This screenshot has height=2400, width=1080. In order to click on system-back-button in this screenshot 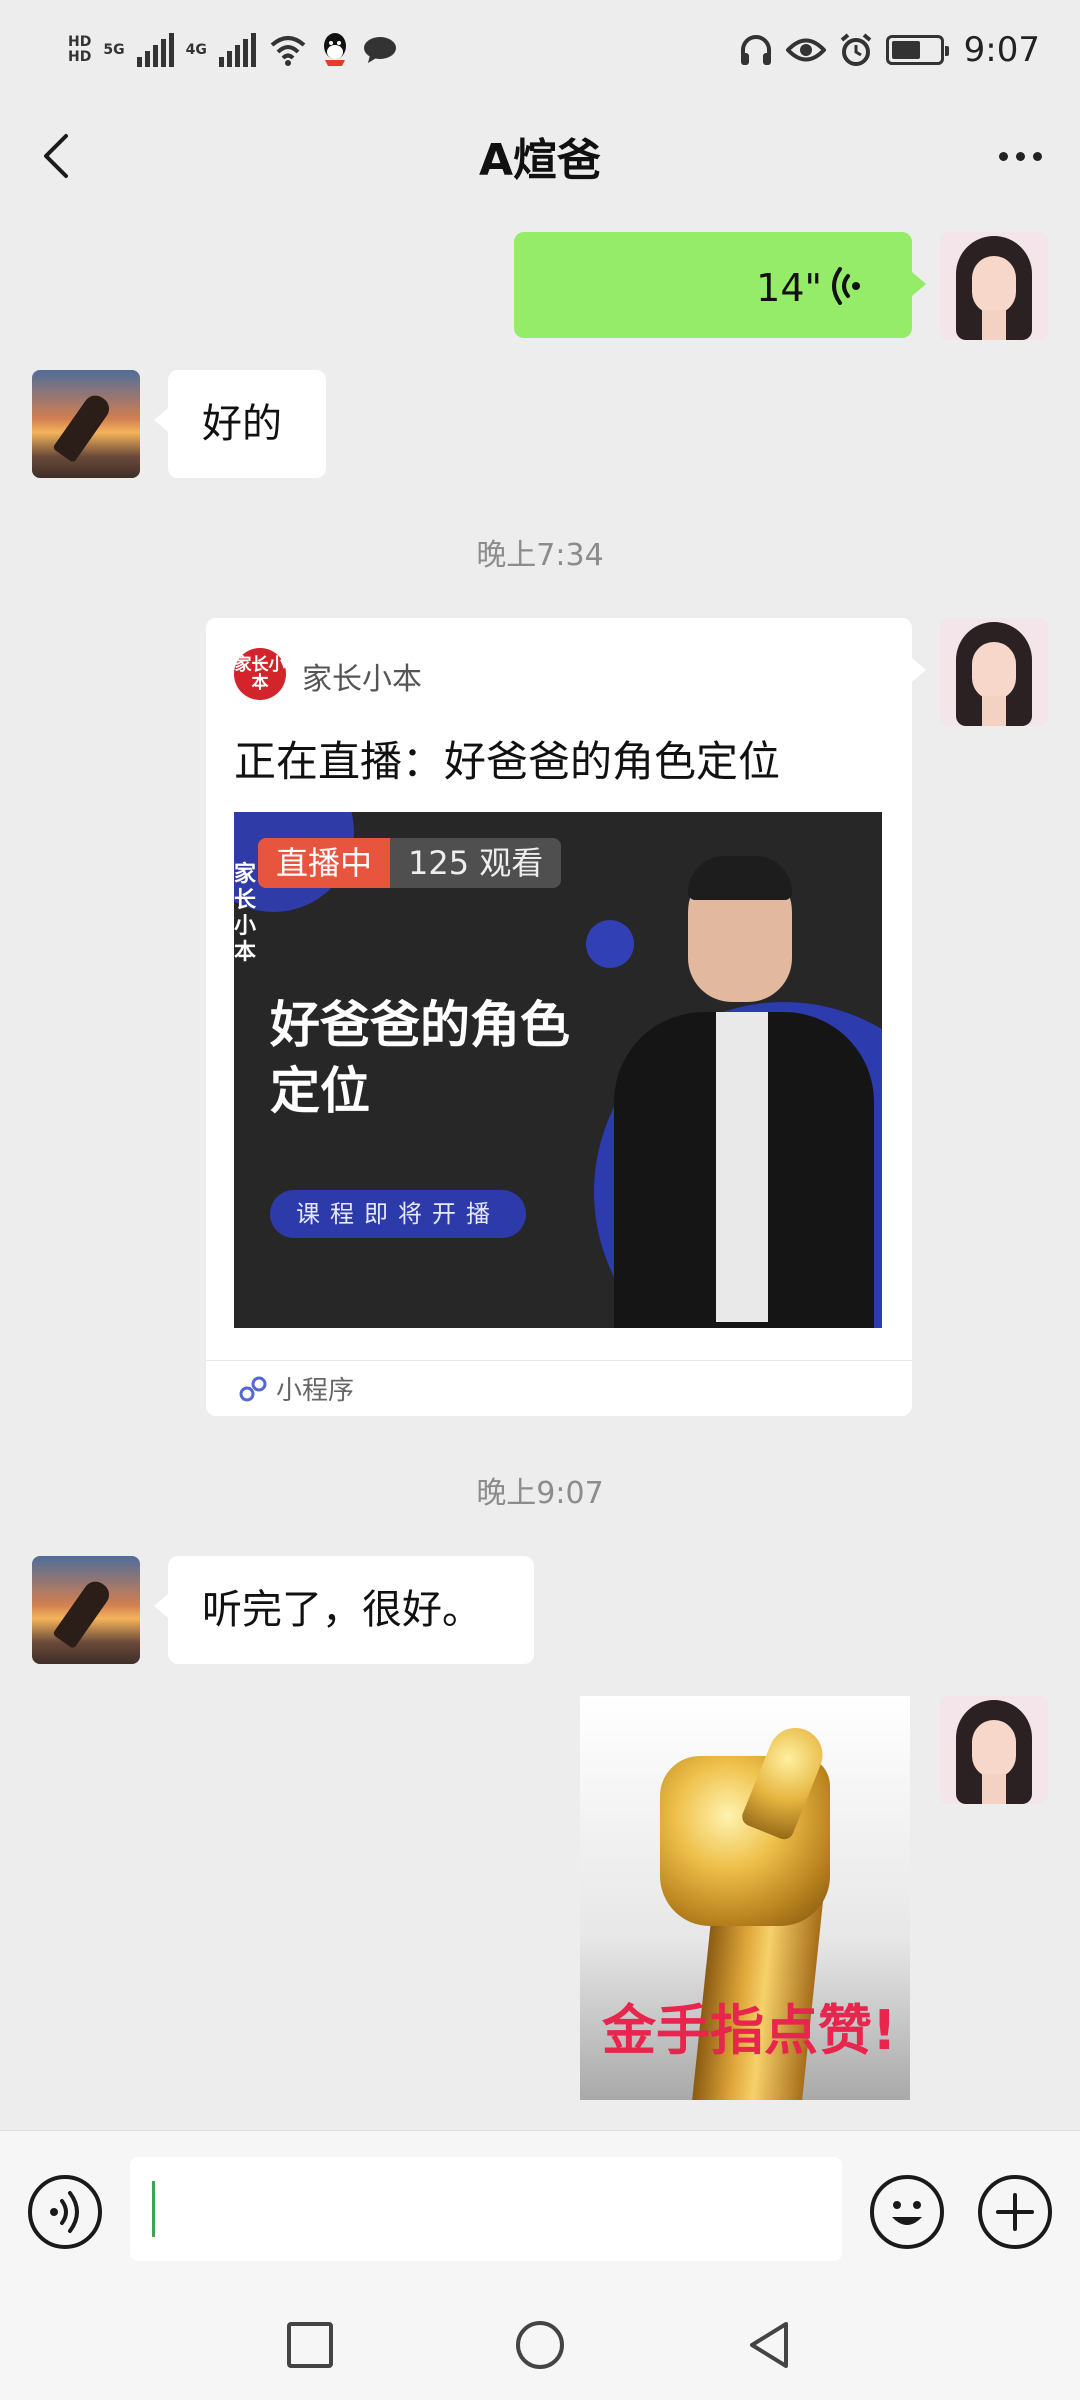, I will do `click(769, 2345)`.